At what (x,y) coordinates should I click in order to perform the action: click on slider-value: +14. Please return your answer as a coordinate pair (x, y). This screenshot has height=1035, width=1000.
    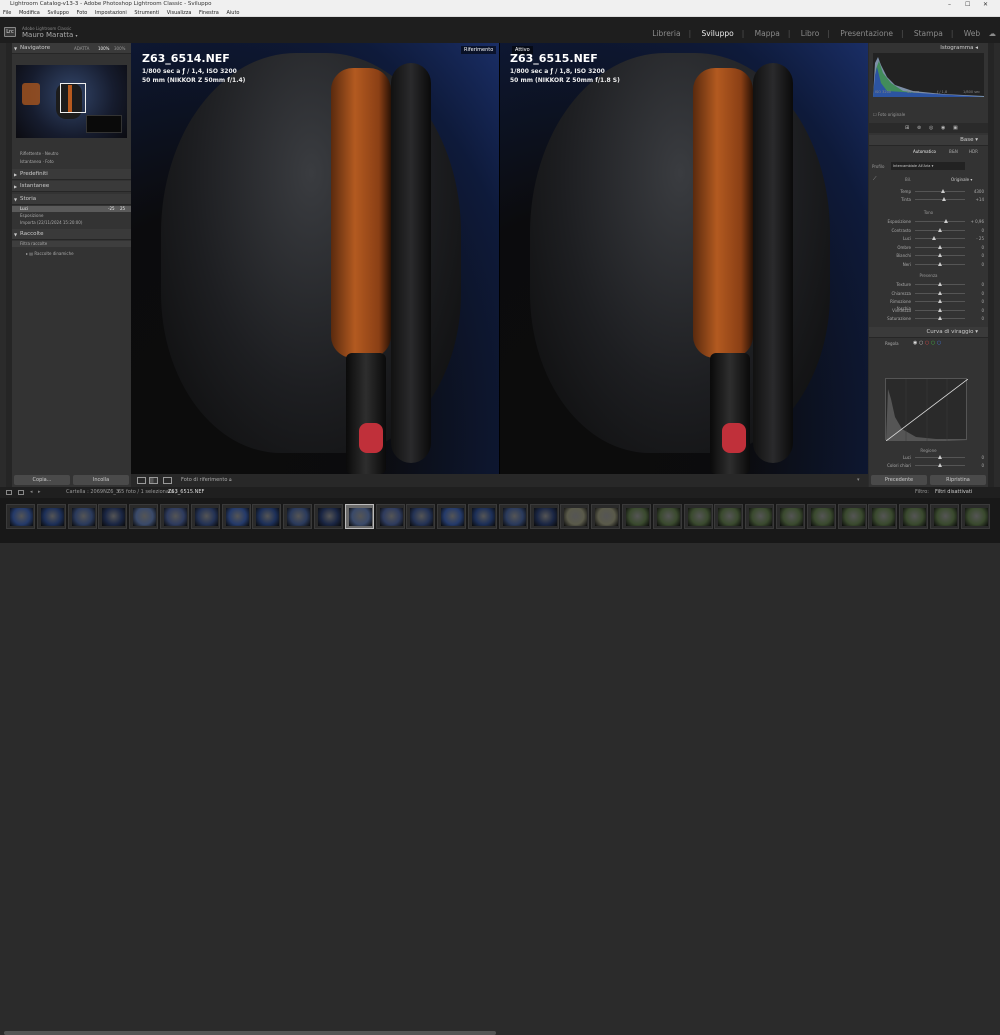
    Looking at the image, I should click on (977, 199).